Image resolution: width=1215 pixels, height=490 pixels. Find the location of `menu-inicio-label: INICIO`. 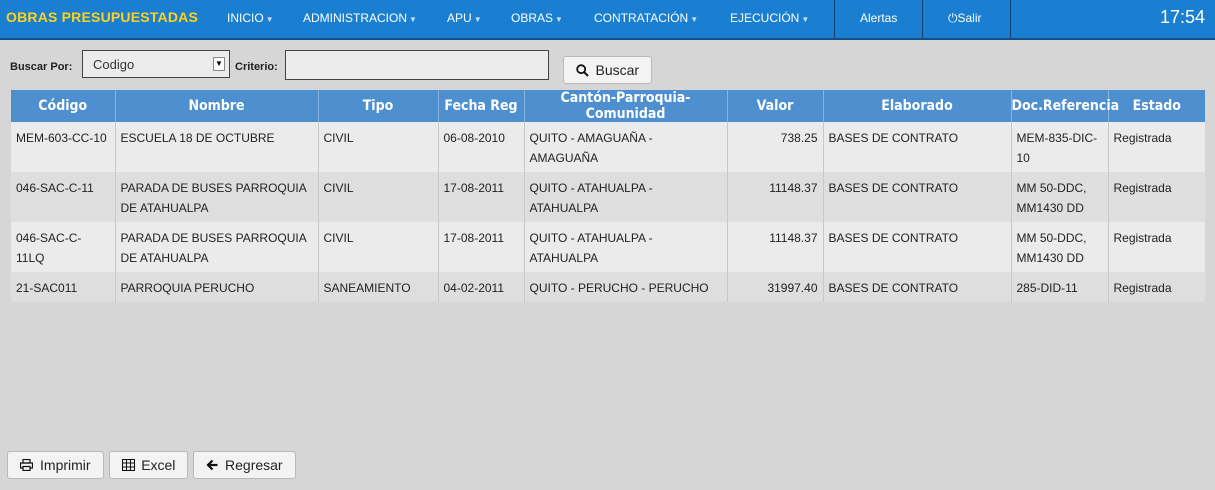

menu-inicio-label: INICIO is located at coordinates (245, 18).